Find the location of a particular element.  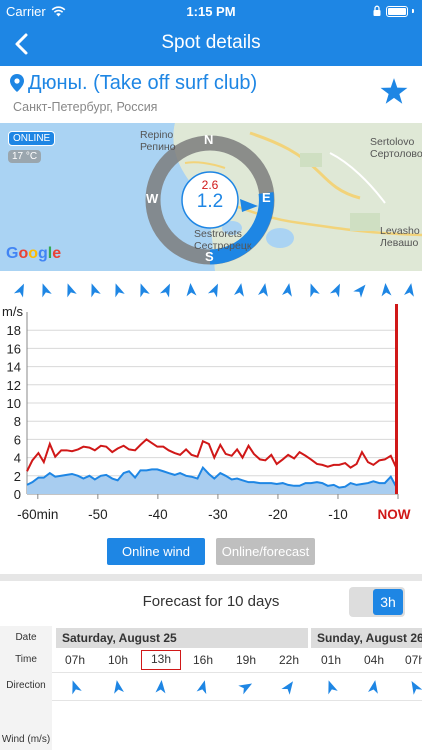

interval-toggle: 3h is located at coordinates (377, 602).